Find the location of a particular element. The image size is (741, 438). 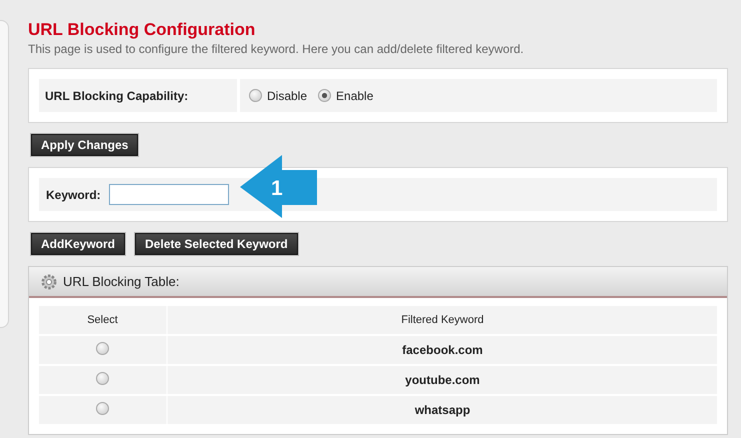

null: AddKeyword is located at coordinates (78, 244).